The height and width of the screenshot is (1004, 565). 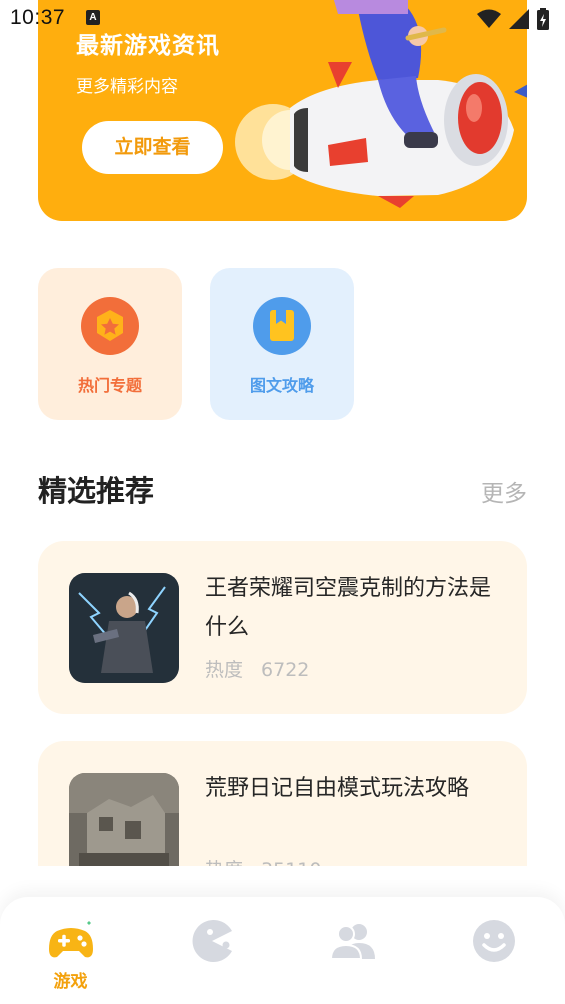 I want to click on more-link: 更多, so click(x=504, y=491).